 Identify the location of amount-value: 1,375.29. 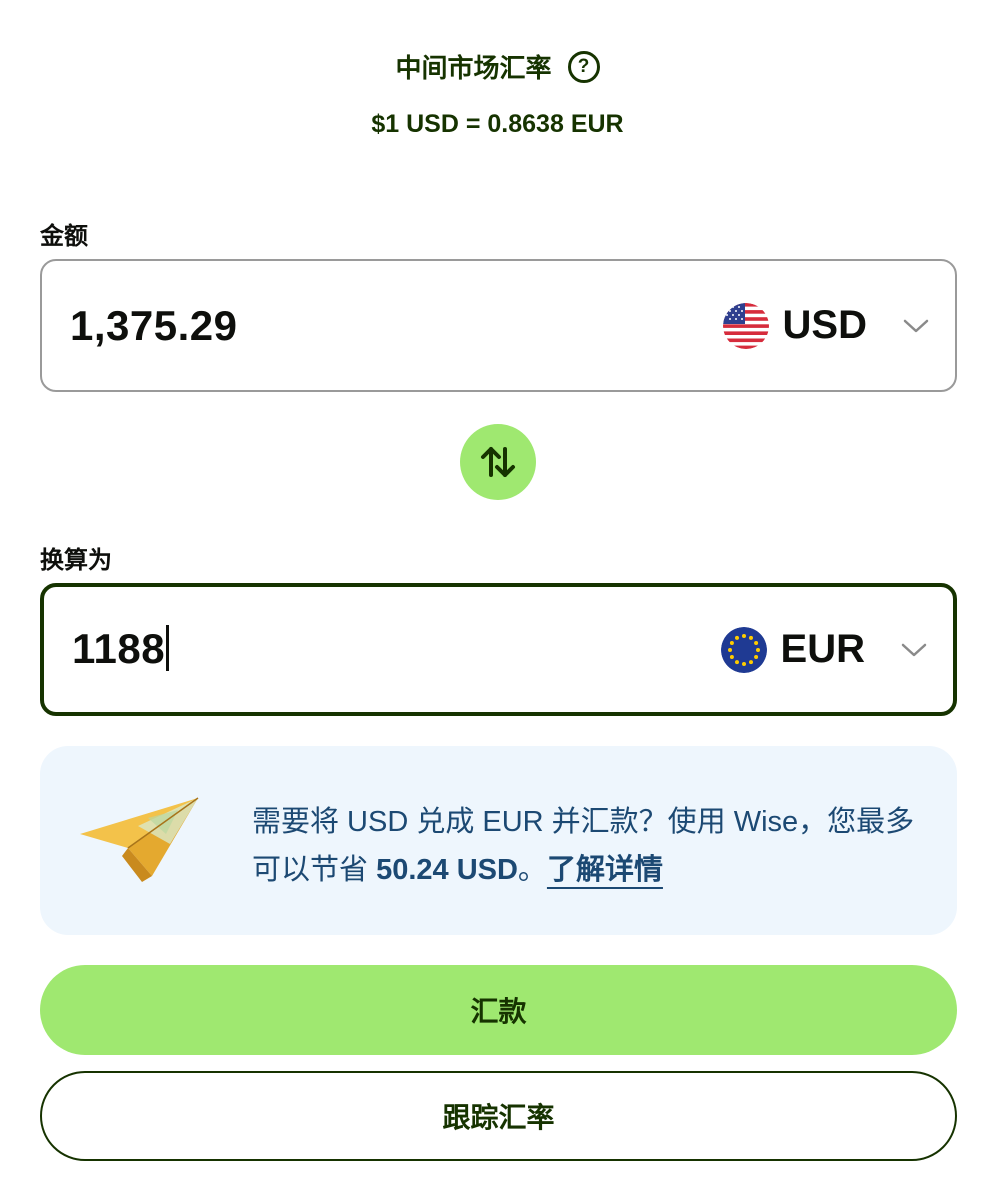
(154, 326).